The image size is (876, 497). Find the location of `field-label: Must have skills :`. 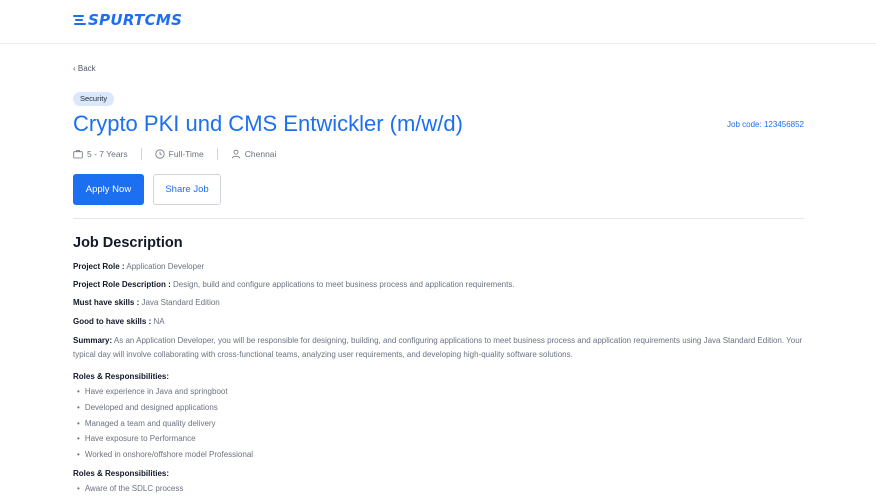

field-label: Must have skills : is located at coordinates (106, 302).